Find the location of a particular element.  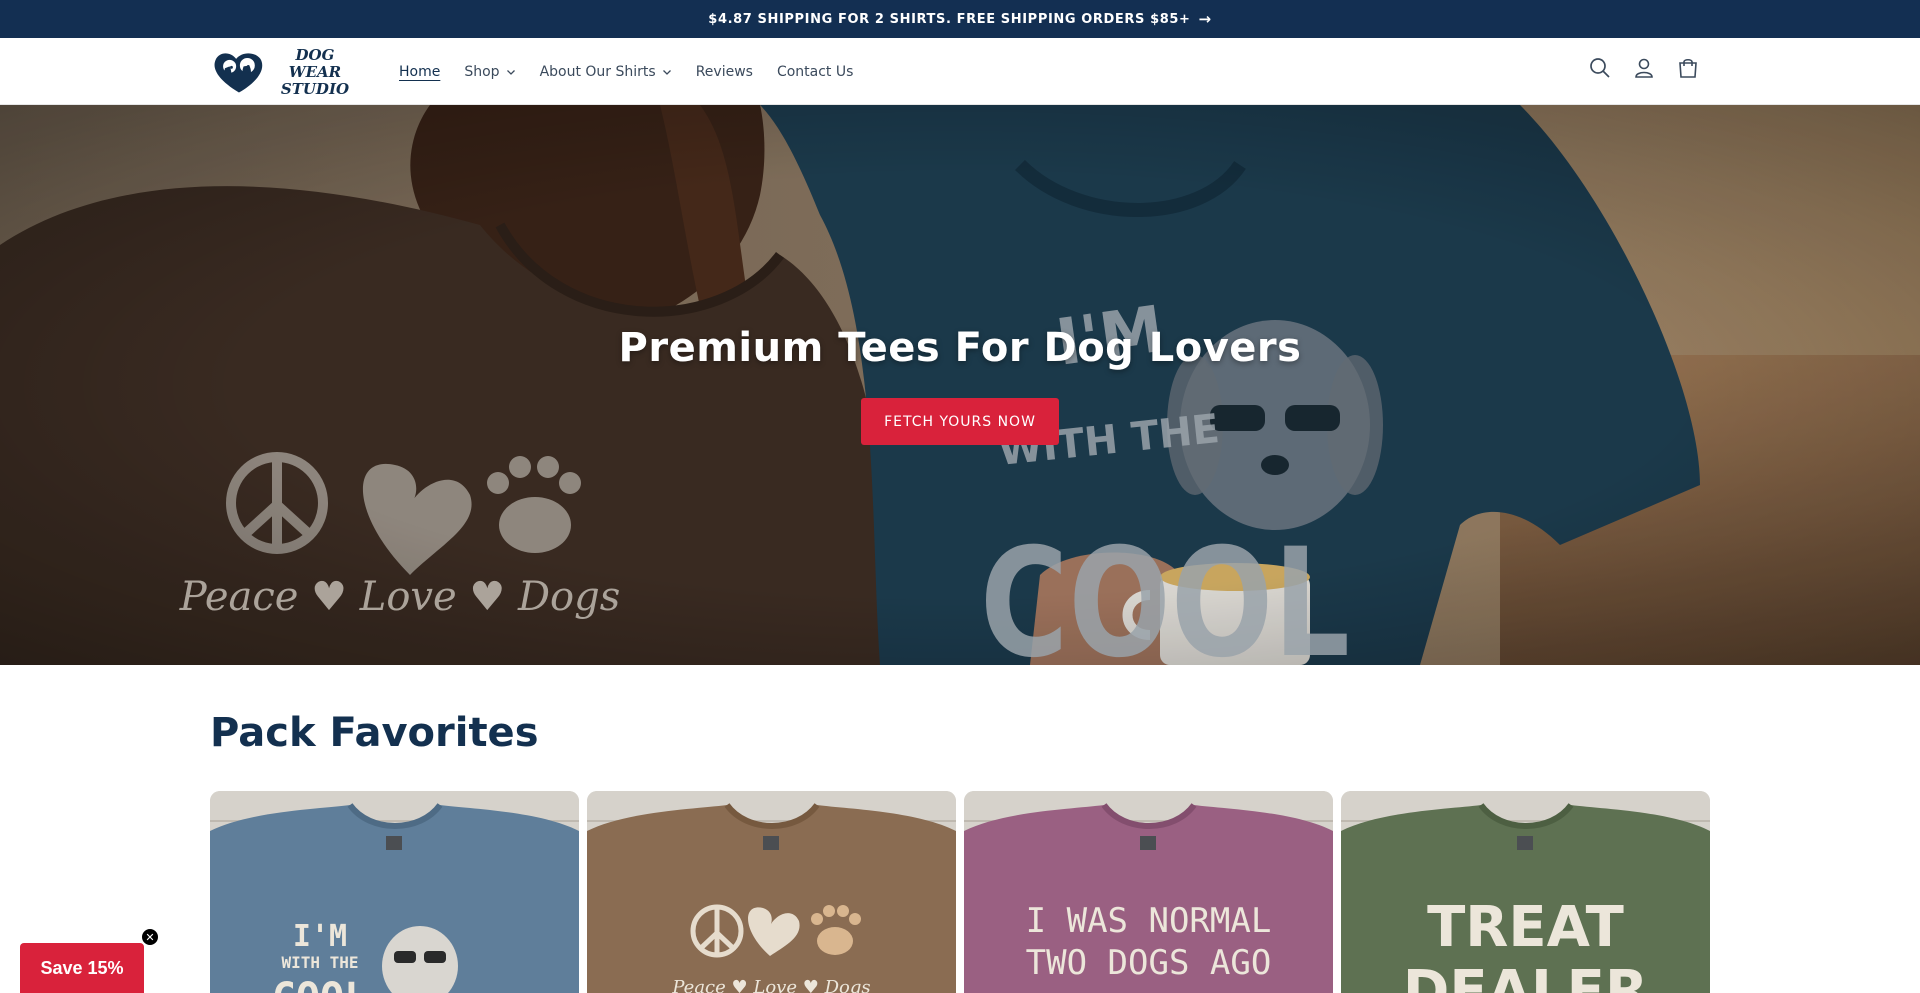

product-card: TREAT DEALER is located at coordinates (1525, 892).